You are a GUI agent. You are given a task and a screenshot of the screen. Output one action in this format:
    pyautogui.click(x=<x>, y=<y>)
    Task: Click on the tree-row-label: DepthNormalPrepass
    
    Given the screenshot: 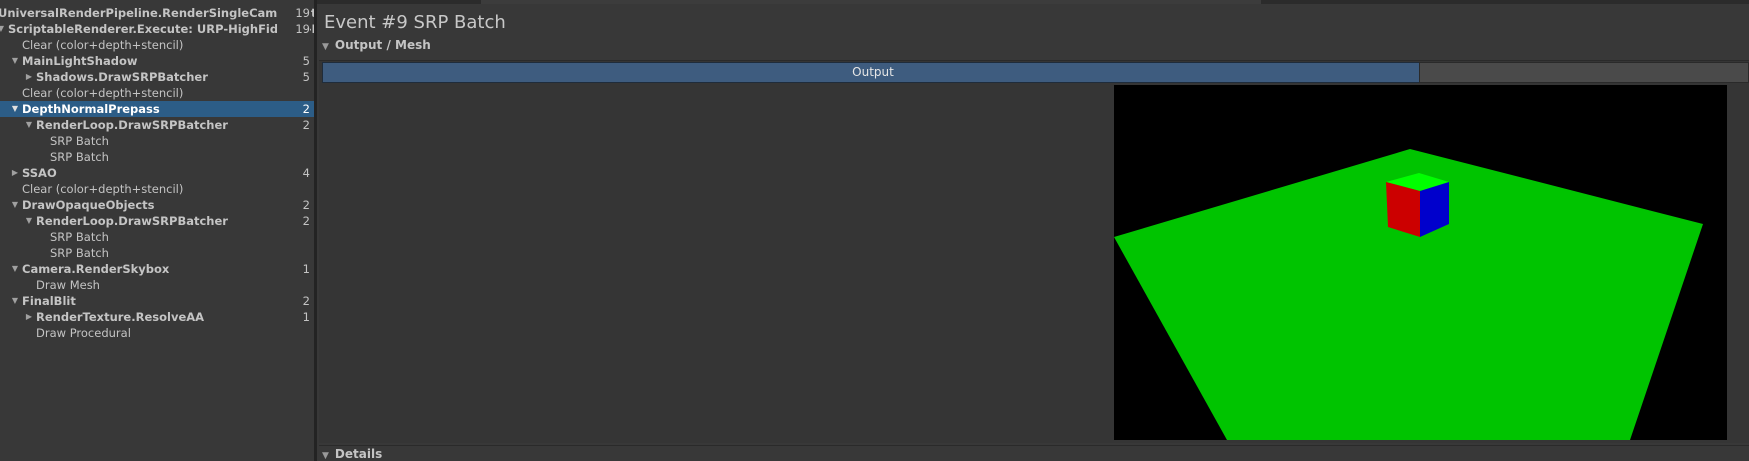 What is the action you would take?
    pyautogui.click(x=91, y=109)
    